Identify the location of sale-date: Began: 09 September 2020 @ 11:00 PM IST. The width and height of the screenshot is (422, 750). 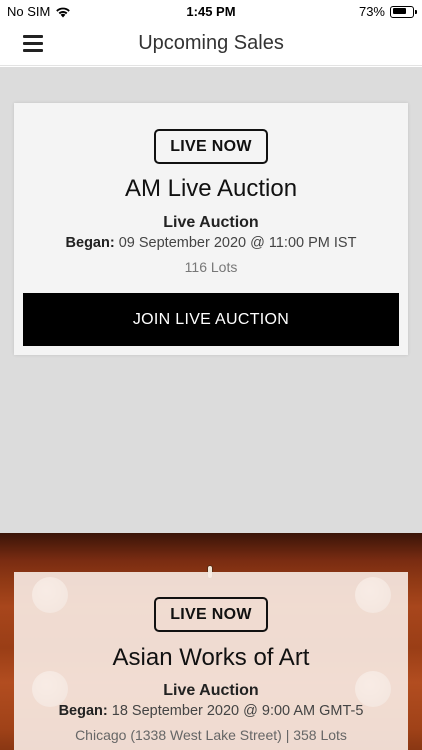
(211, 243).